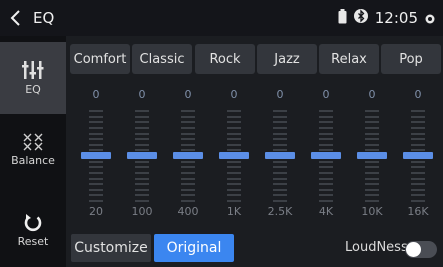  Describe the element at coordinates (16, 18) in the screenshot. I see `chevron-left-icon` at that location.